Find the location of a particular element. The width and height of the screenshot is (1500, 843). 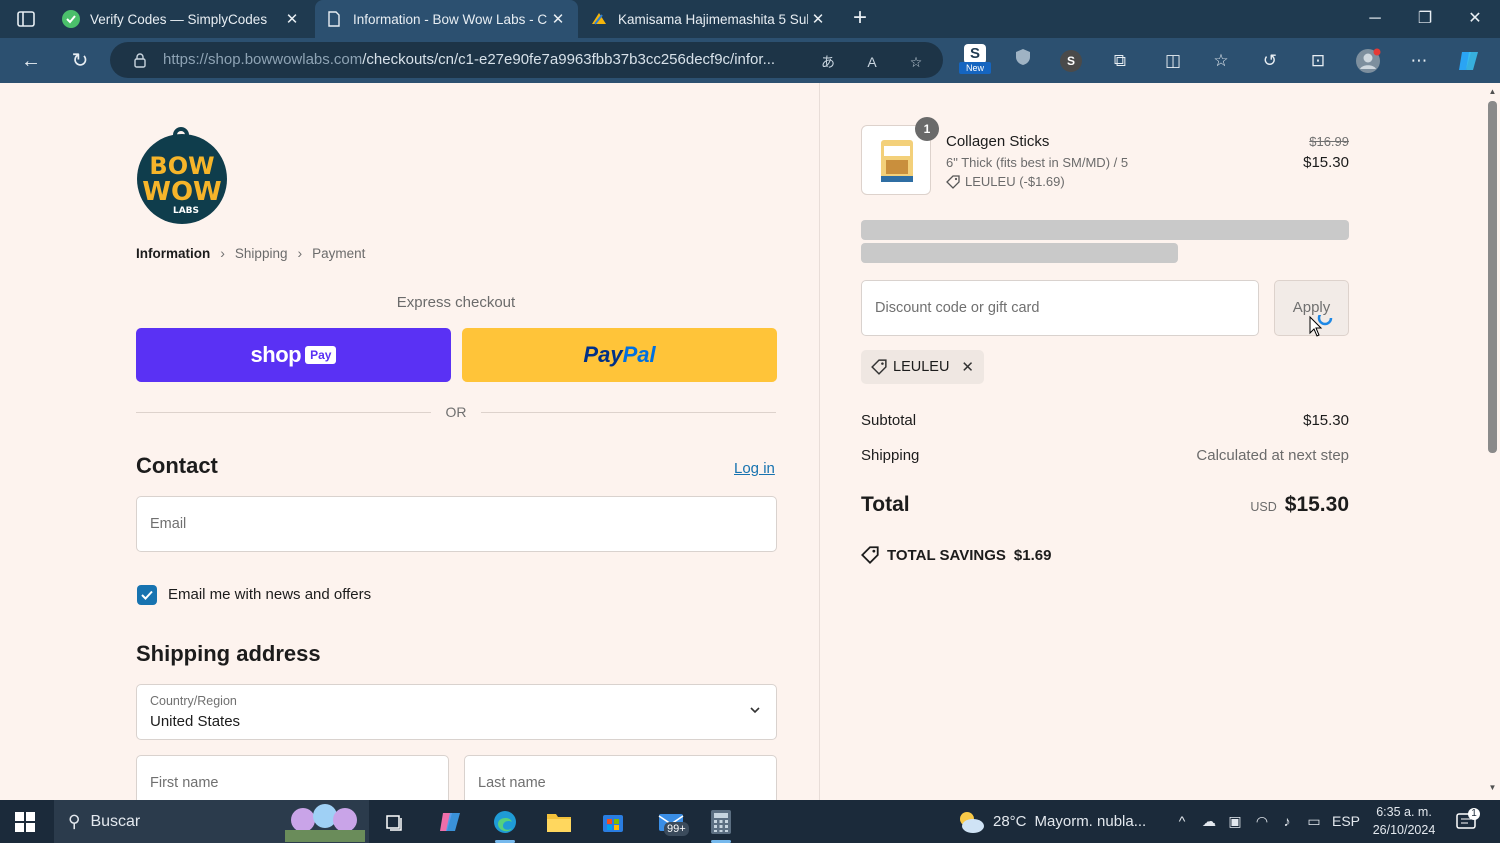

product-name: Collagen Sticks is located at coordinates (998, 141).